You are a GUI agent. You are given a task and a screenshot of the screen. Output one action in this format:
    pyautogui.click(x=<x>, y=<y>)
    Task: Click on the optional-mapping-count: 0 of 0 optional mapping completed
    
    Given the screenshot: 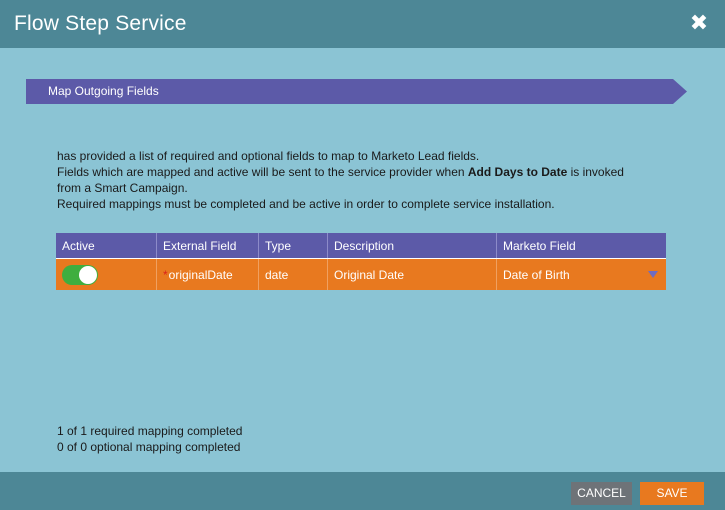 What is the action you would take?
    pyautogui.click(x=149, y=447)
    